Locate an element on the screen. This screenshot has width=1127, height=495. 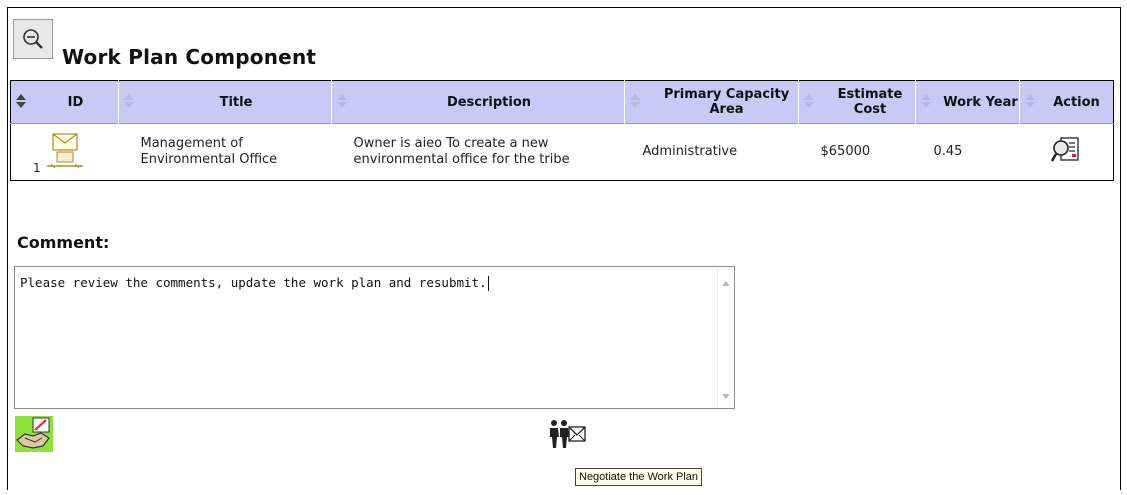
zoom-out-button is located at coordinates (33, 39).